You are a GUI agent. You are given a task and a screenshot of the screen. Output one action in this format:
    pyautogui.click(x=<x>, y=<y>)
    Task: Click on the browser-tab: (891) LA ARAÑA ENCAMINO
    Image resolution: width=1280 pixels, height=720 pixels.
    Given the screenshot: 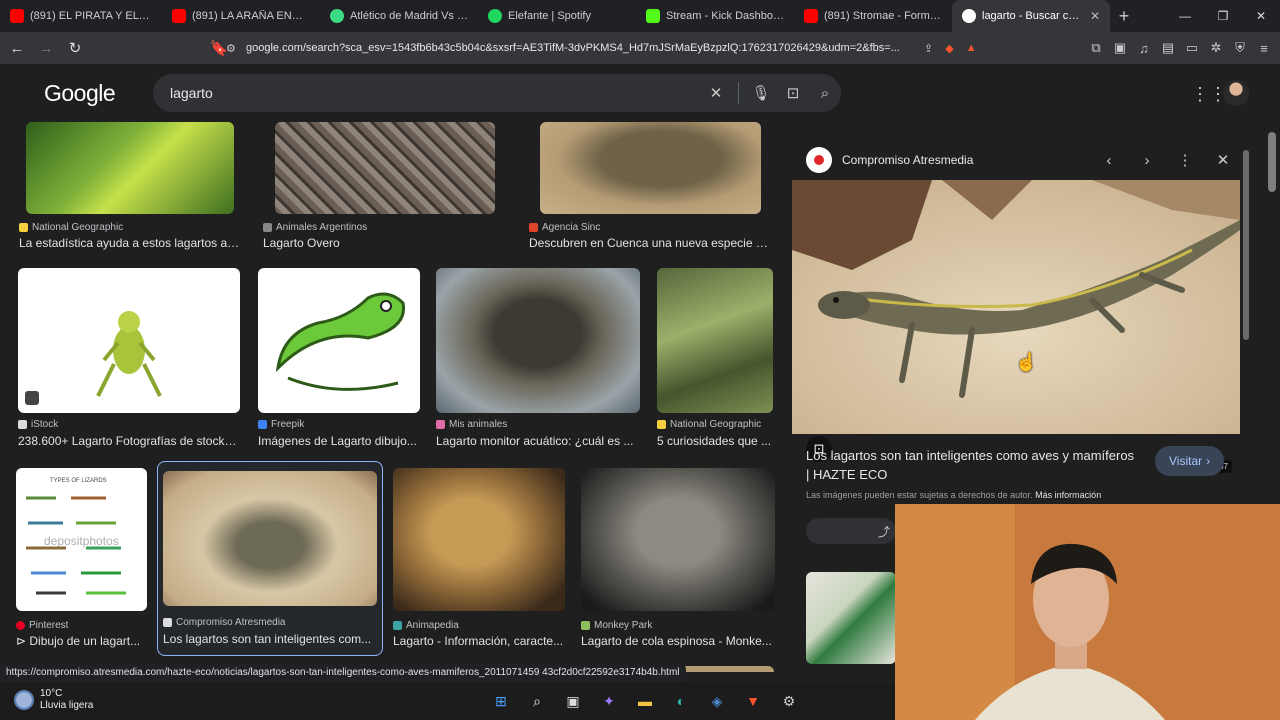 What is the action you would take?
    pyautogui.click(x=241, y=16)
    